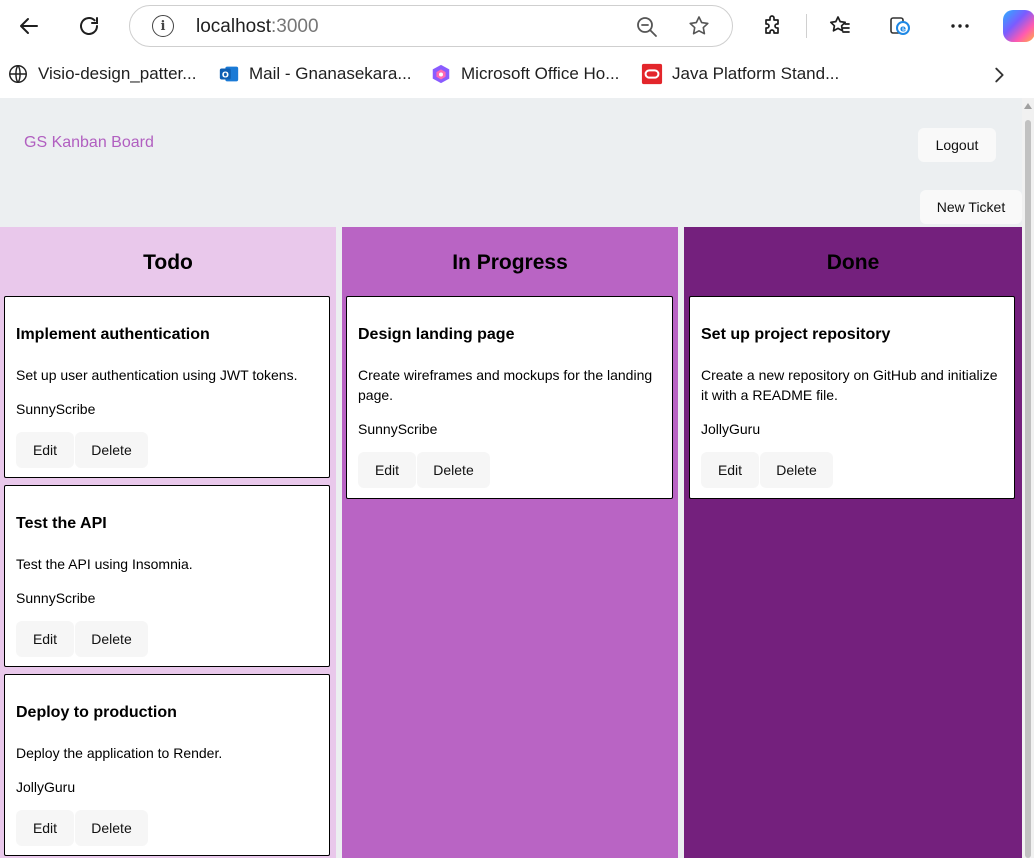 The width and height of the screenshot is (1034, 858). I want to click on logout-button: Logout, so click(957, 145).